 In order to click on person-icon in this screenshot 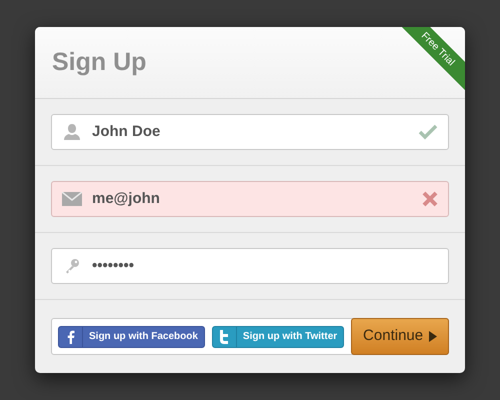, I will do `click(72, 132)`.